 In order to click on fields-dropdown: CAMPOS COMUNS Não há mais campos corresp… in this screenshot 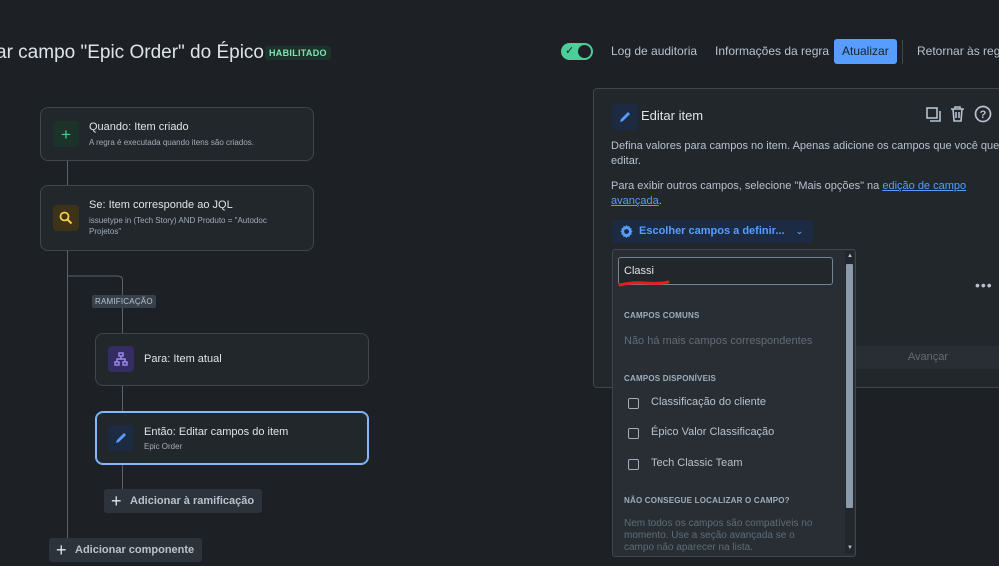, I will do `click(734, 403)`.